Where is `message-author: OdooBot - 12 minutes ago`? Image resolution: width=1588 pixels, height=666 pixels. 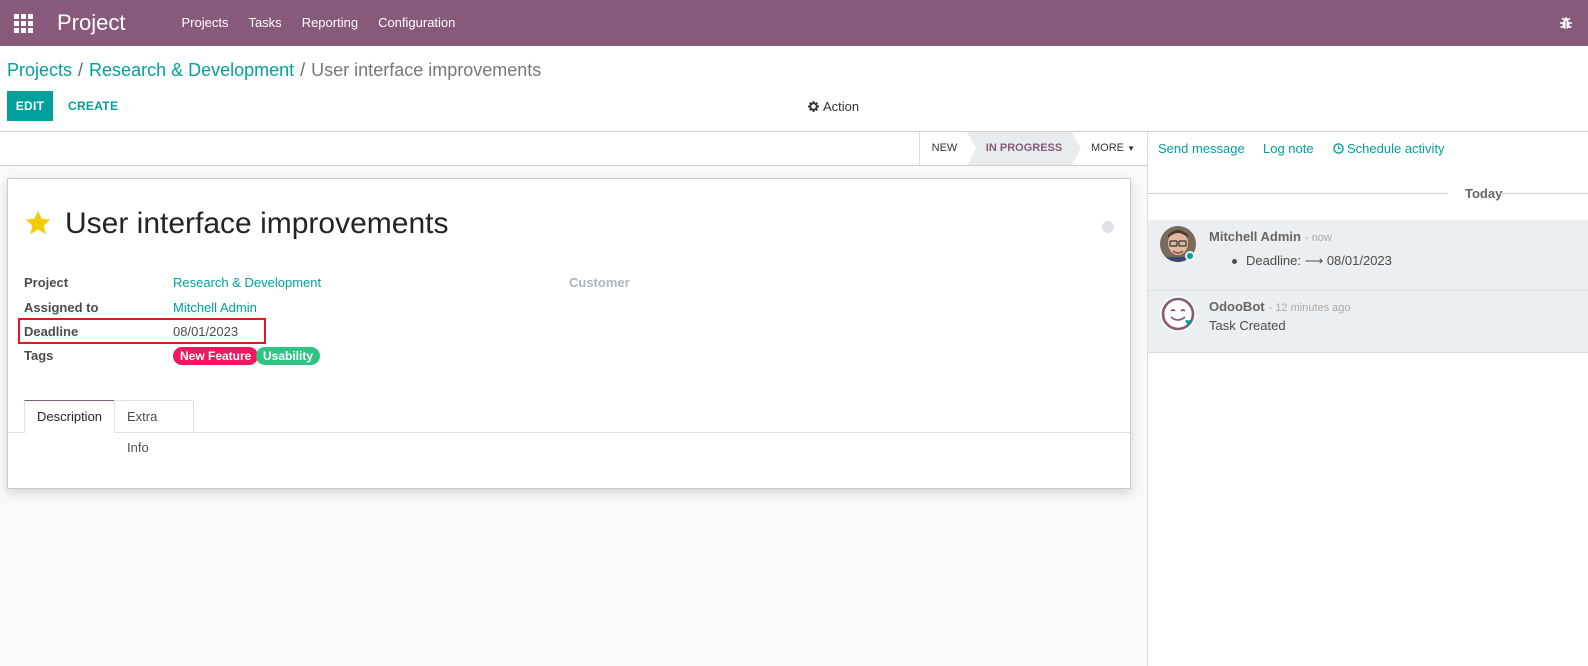
message-author: OdooBot - 12 minutes ago is located at coordinates (1280, 306).